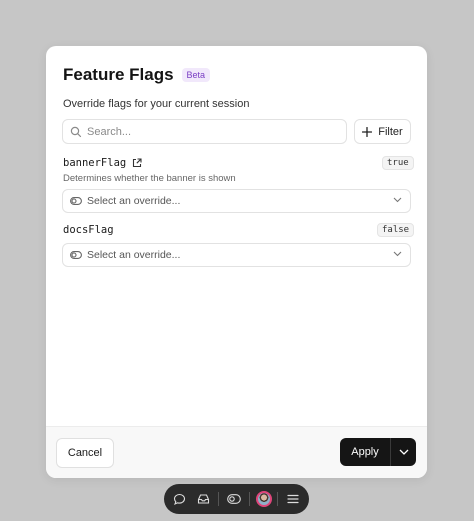  What do you see at coordinates (390, 131) in the screenshot?
I see `filter-label: Filter` at bounding box center [390, 131].